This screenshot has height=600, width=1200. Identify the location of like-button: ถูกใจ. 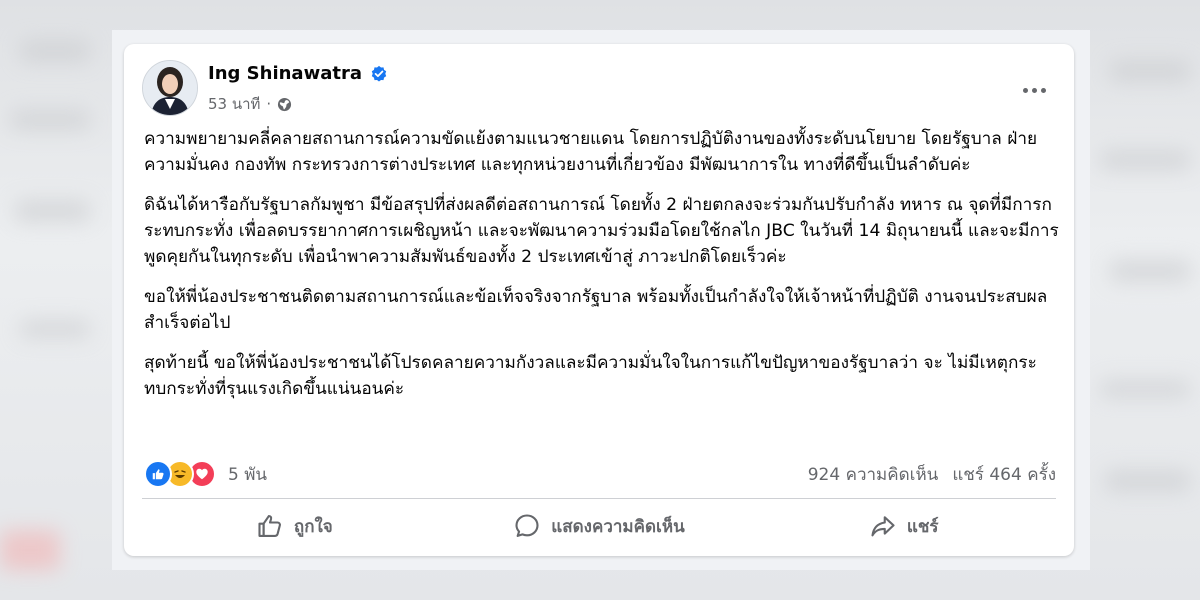
(294, 526).